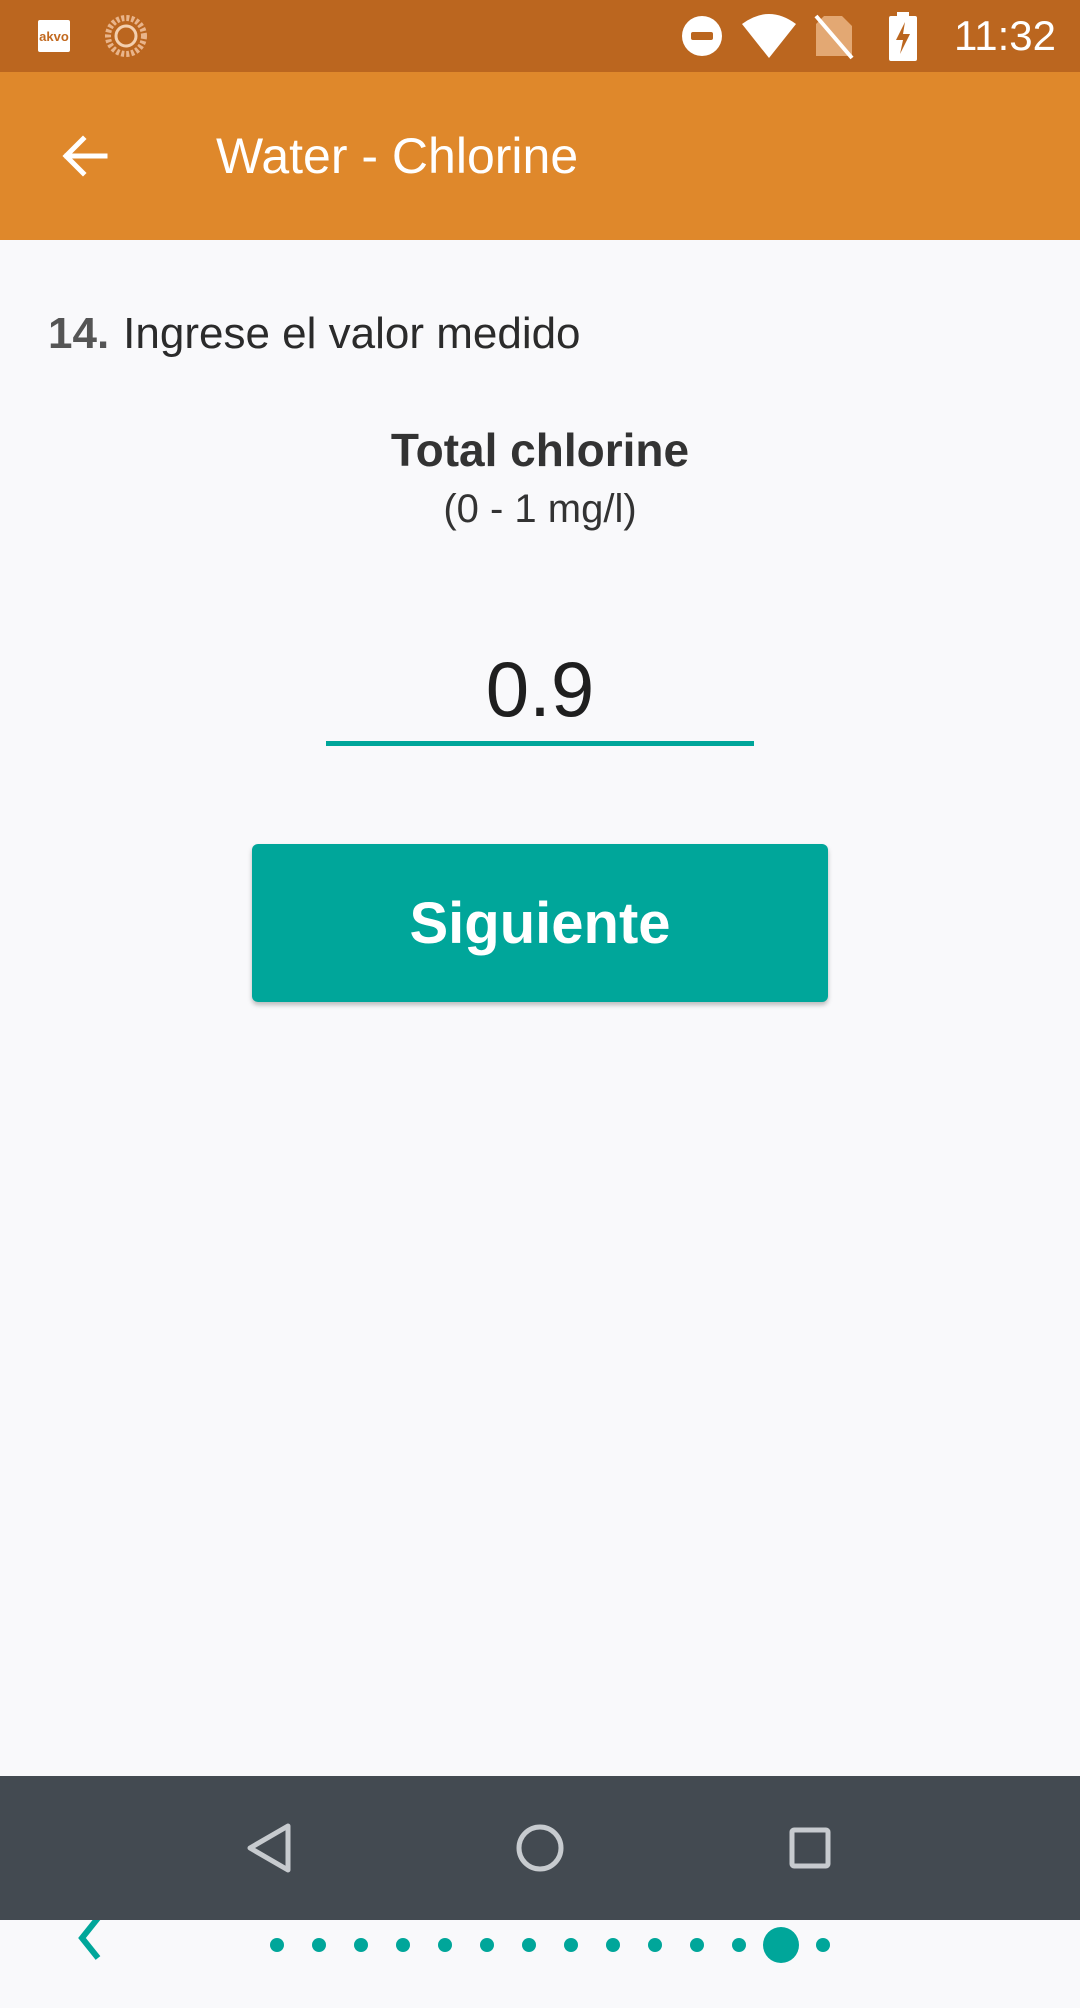 This screenshot has width=1080, height=2008. What do you see at coordinates (1005, 35) in the screenshot?
I see `clock: 11:32` at bounding box center [1005, 35].